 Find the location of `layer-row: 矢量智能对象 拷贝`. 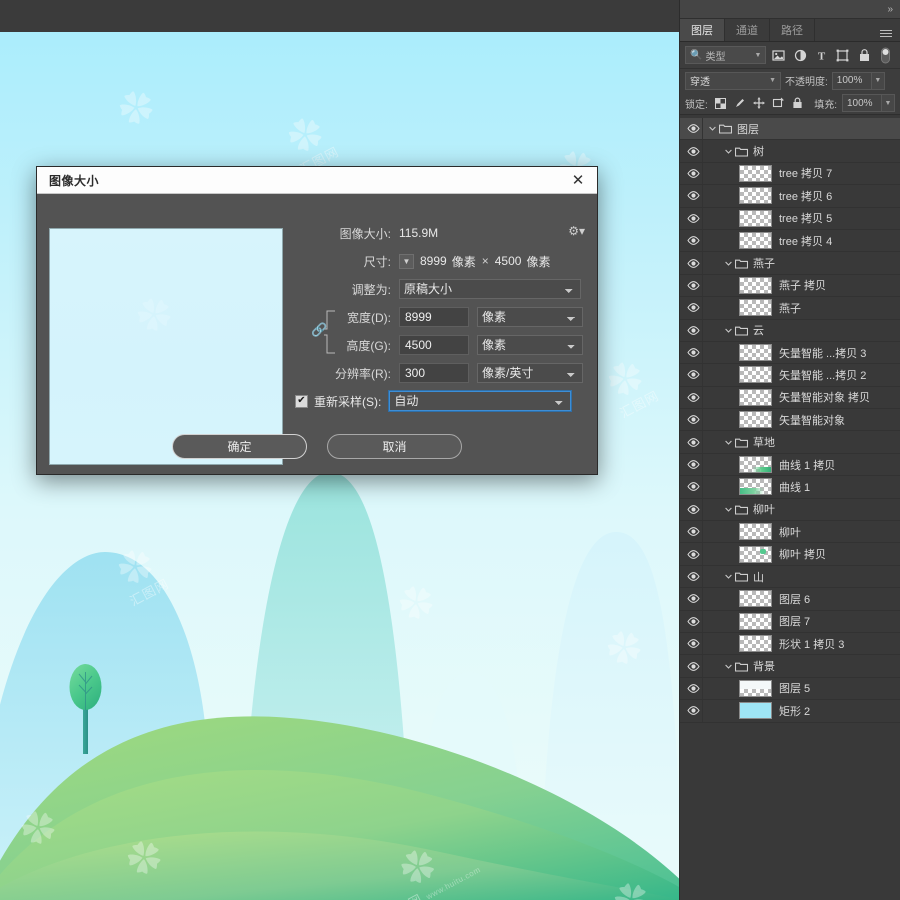

layer-row: 矢量智能对象 拷贝 is located at coordinates (790, 398).